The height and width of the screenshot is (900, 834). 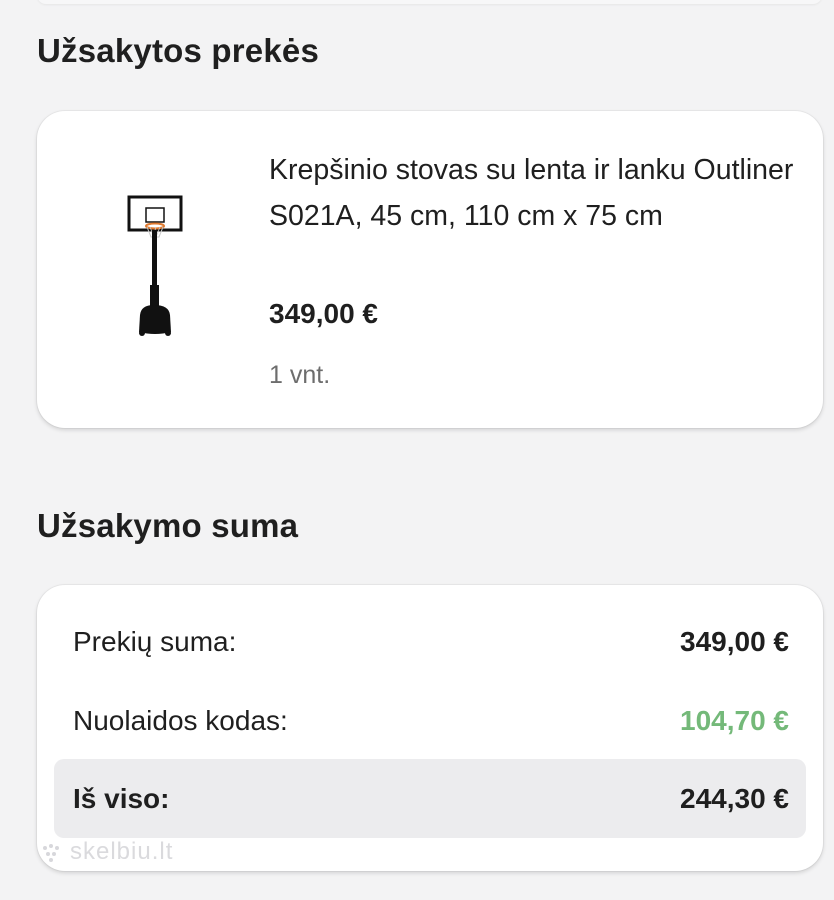 I want to click on total-box: Iš viso: 244,30 €, so click(x=430, y=798).